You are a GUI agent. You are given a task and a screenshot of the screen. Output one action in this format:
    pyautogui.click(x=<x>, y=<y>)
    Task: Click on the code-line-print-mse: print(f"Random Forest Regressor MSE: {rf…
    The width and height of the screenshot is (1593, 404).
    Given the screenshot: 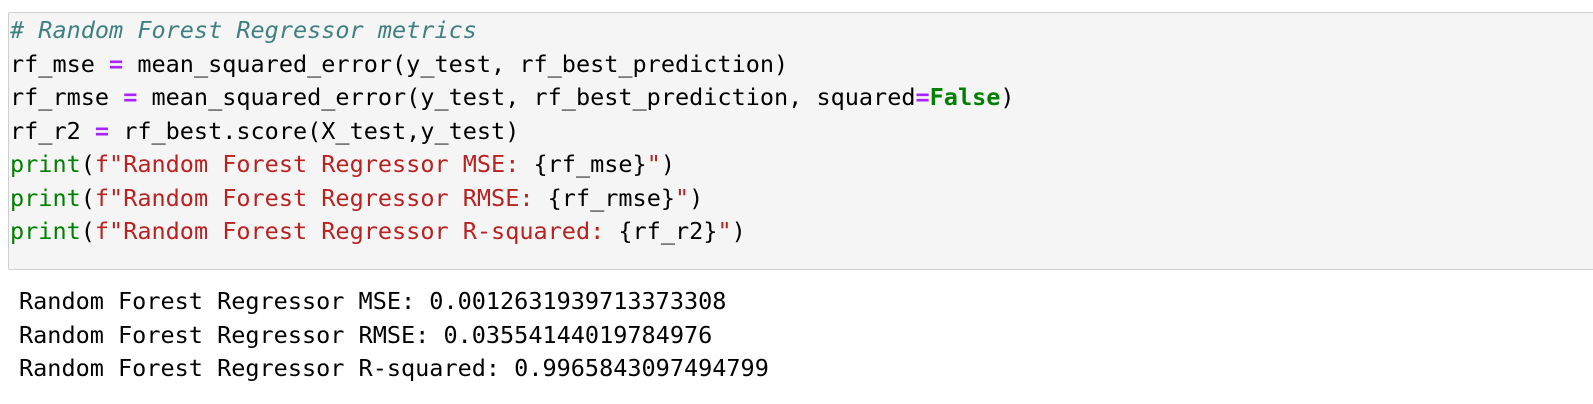 What is the action you would take?
    pyautogui.click(x=512, y=165)
    